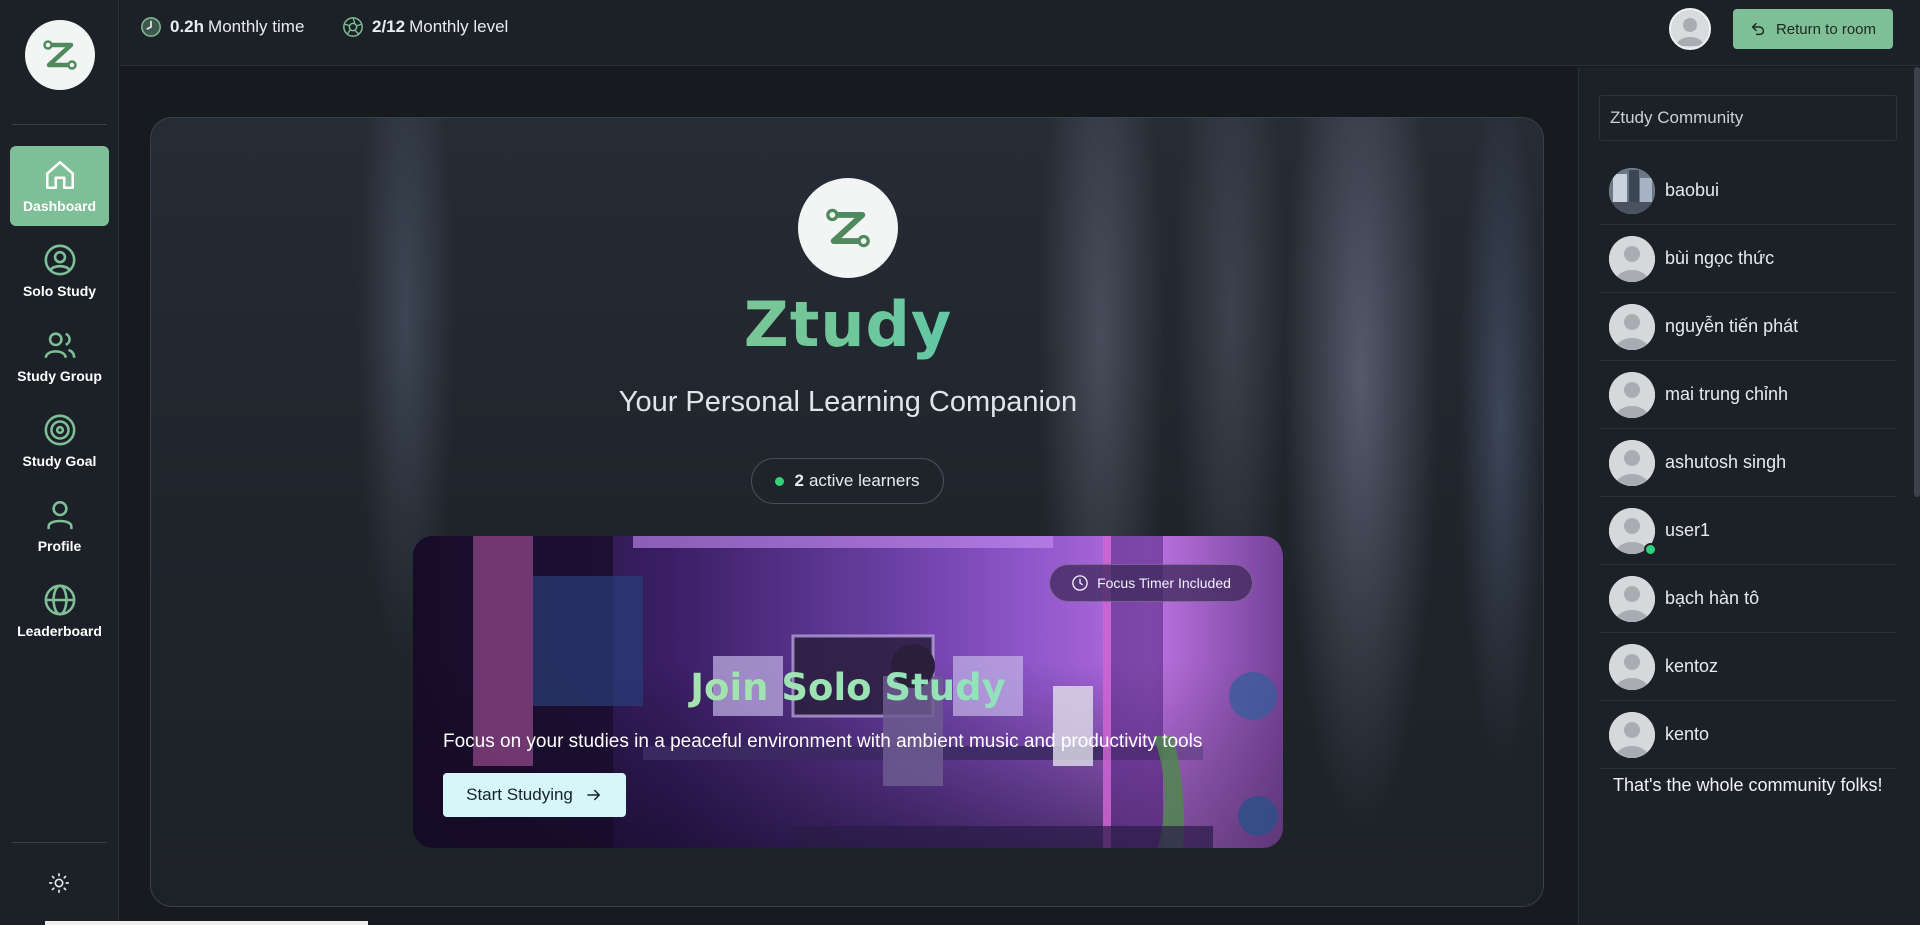  I want to click on scroll-indicator, so click(206, 923).